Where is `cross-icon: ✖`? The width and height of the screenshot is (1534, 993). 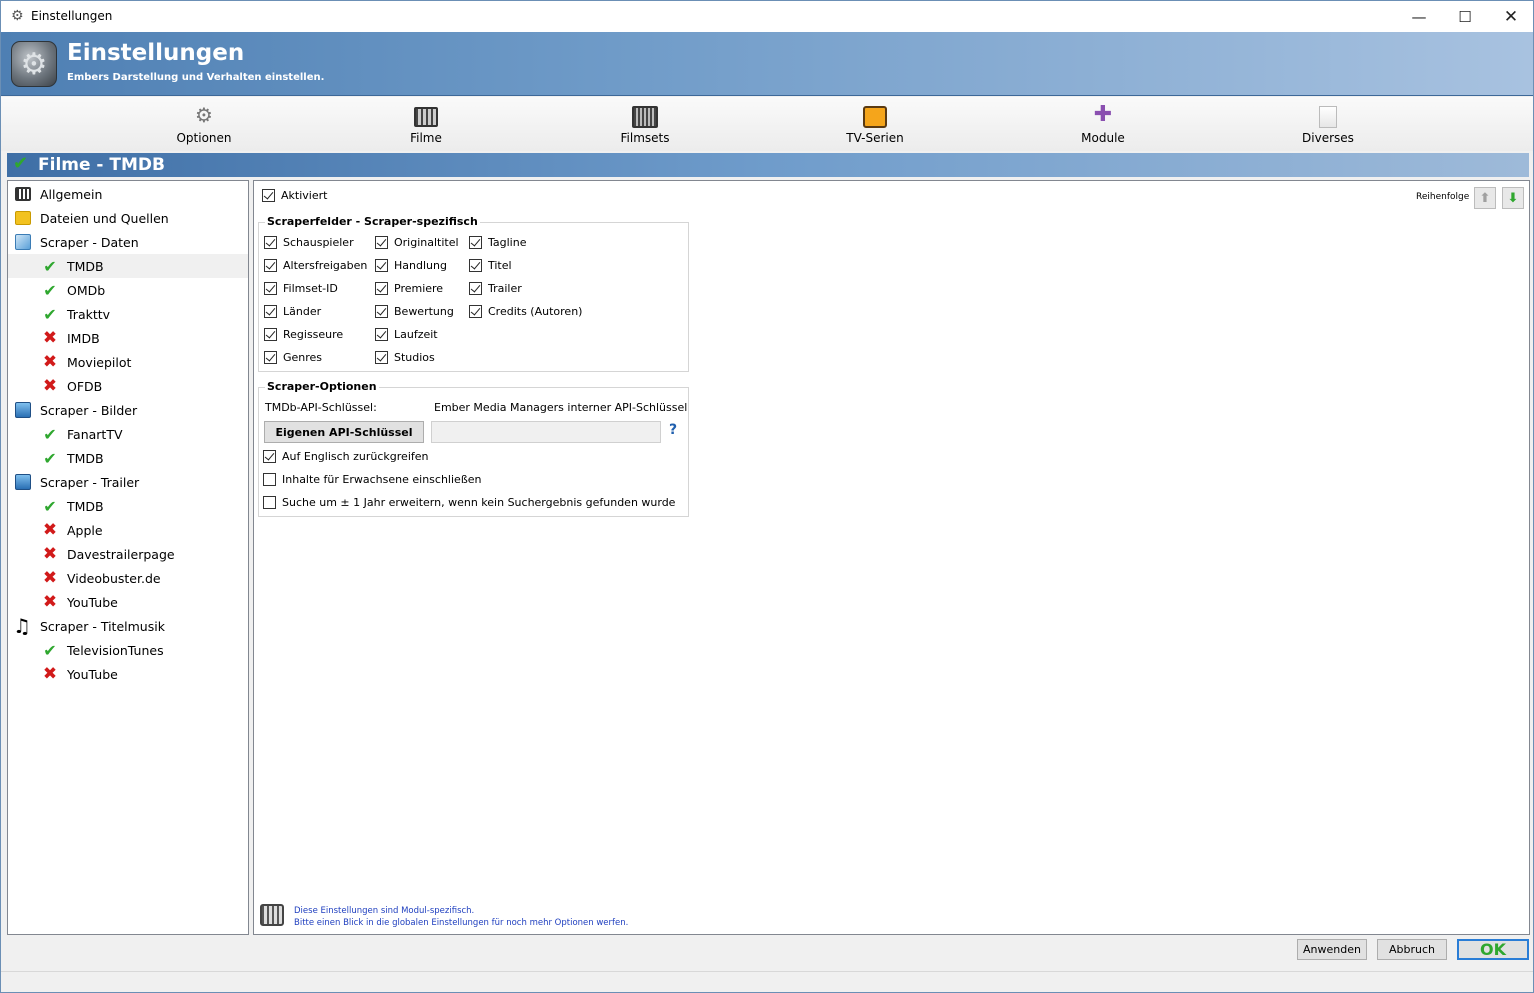 cross-icon: ✖ is located at coordinates (50, 530).